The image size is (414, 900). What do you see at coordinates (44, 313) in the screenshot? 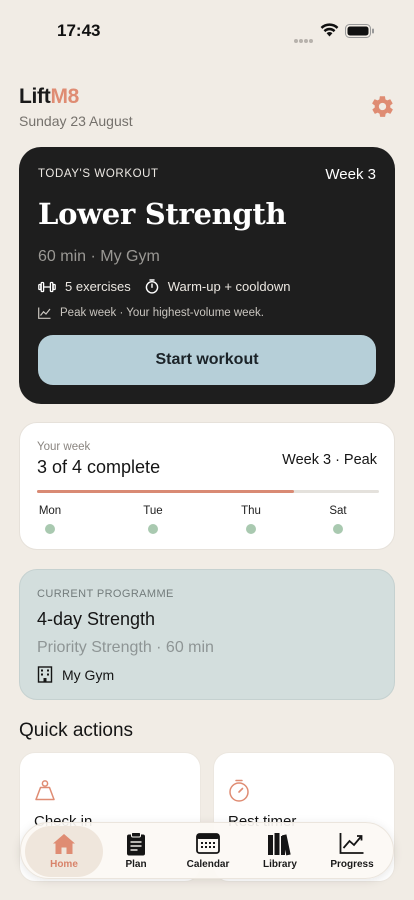
I see `trend-chart-icon` at bounding box center [44, 313].